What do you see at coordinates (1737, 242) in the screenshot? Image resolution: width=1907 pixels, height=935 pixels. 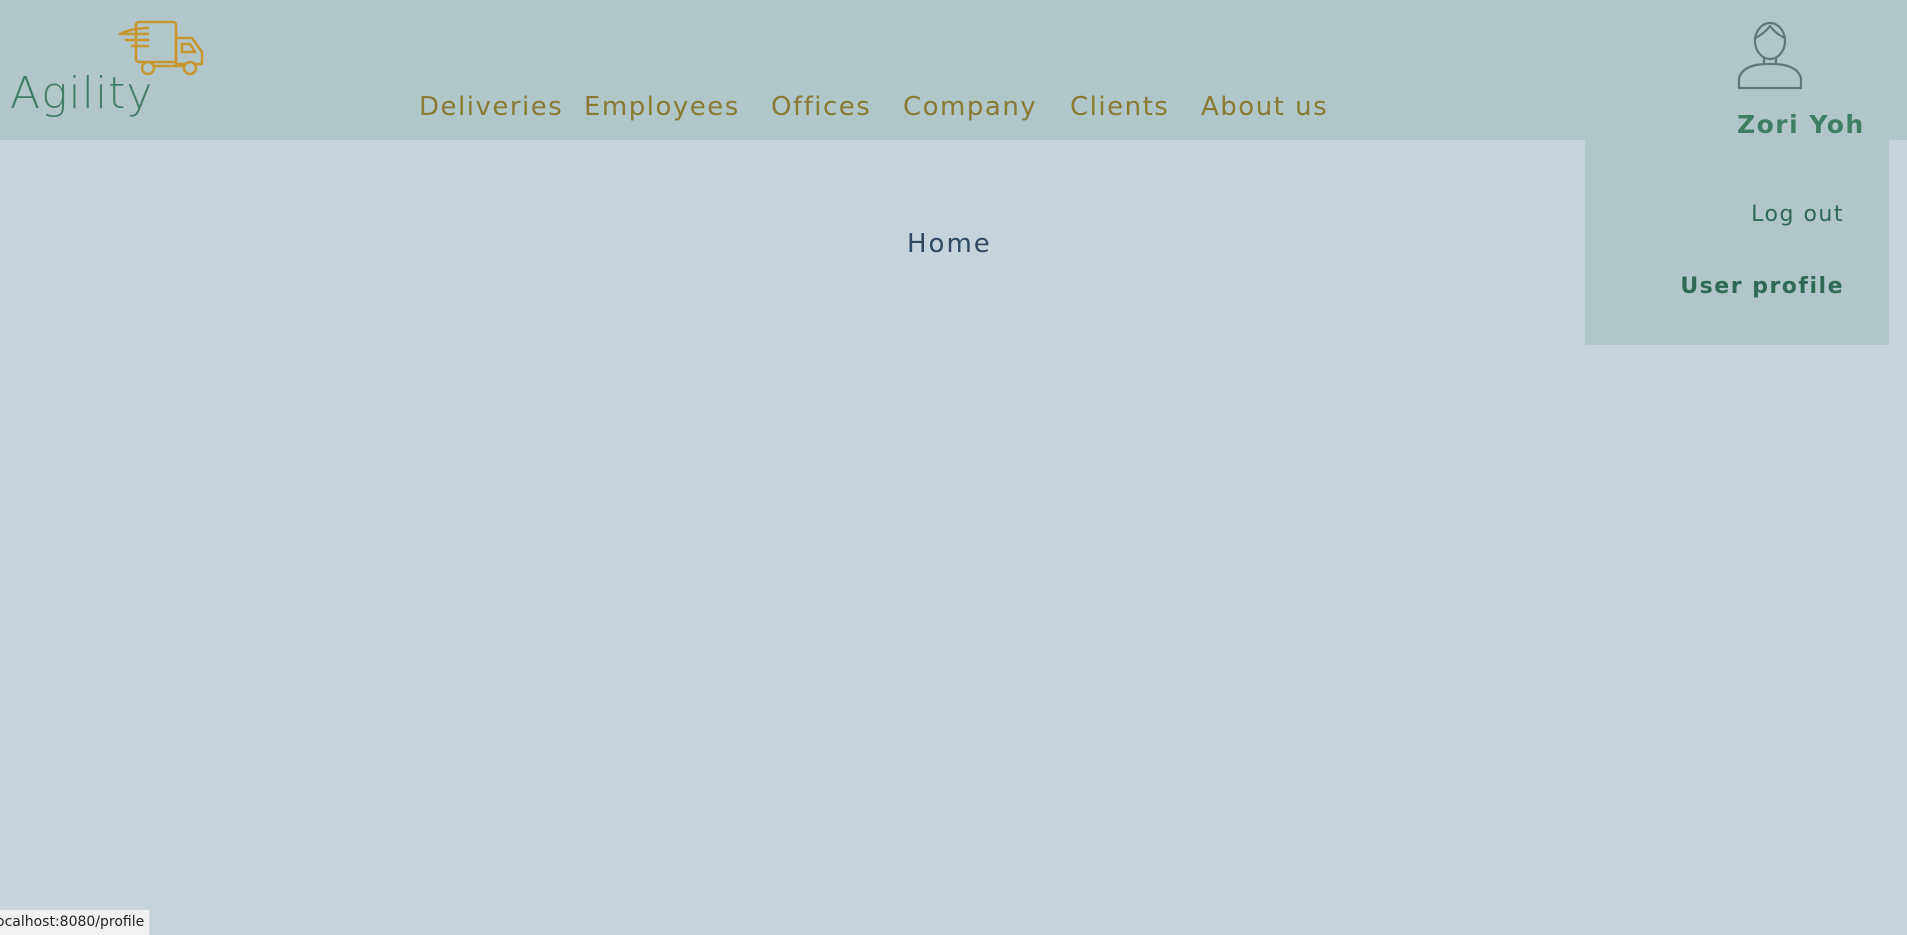 I see `user-dropdown-menu: Log out User profile` at bounding box center [1737, 242].